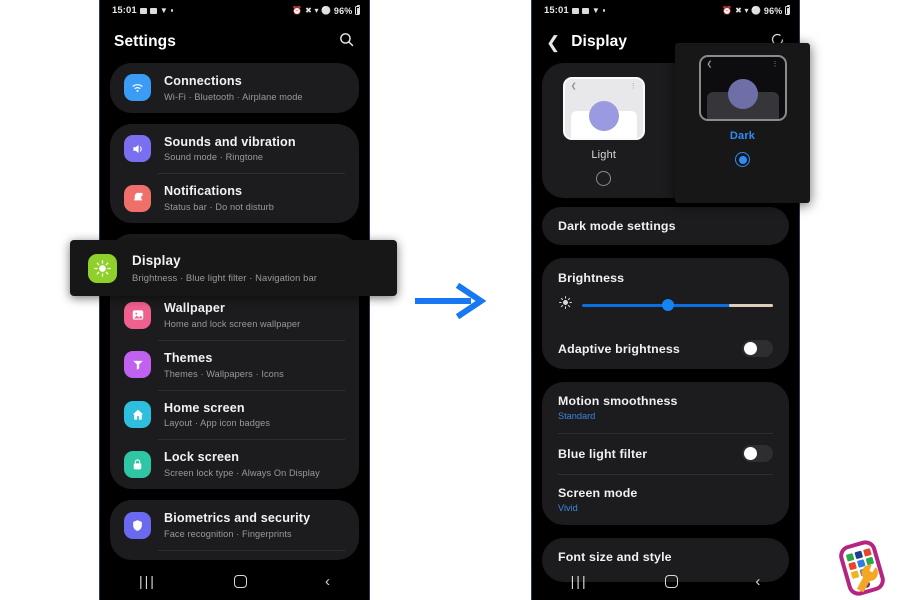 This screenshot has width=900, height=600. Describe the element at coordinates (599, 41) in the screenshot. I see `page-title: Display` at that location.